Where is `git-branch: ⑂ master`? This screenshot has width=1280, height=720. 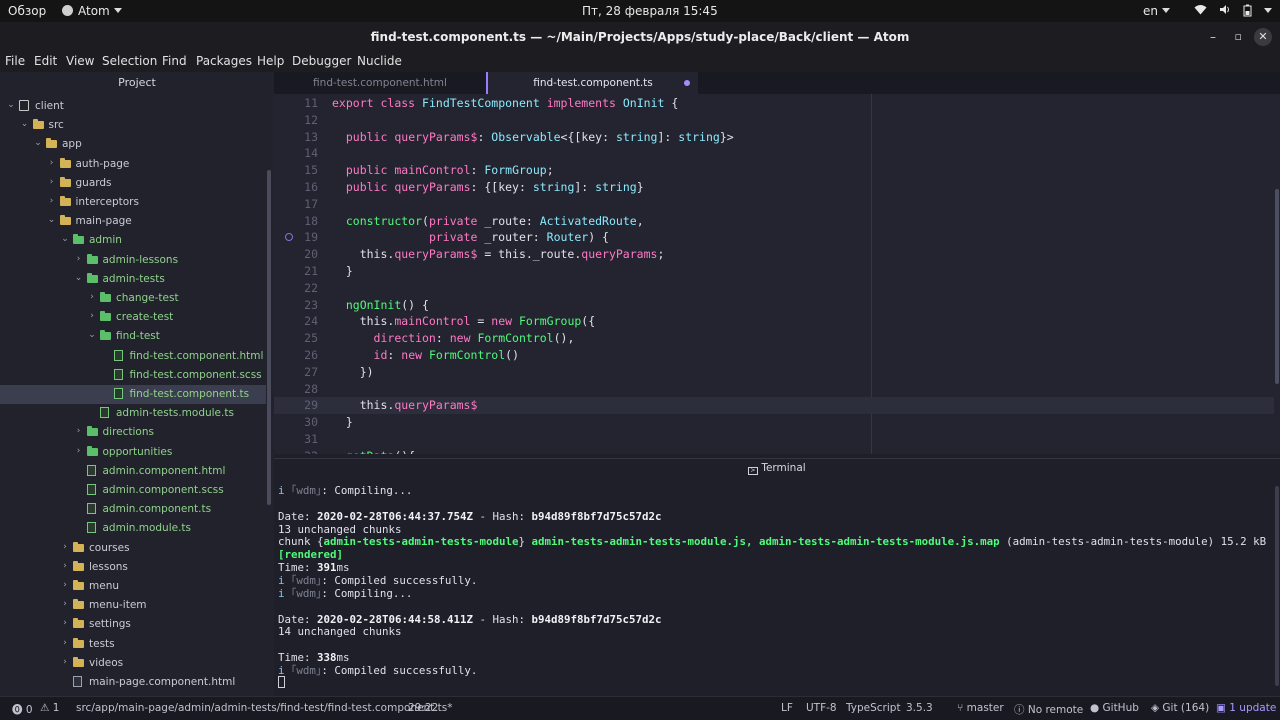
git-branch: ⑂ master is located at coordinates (980, 708).